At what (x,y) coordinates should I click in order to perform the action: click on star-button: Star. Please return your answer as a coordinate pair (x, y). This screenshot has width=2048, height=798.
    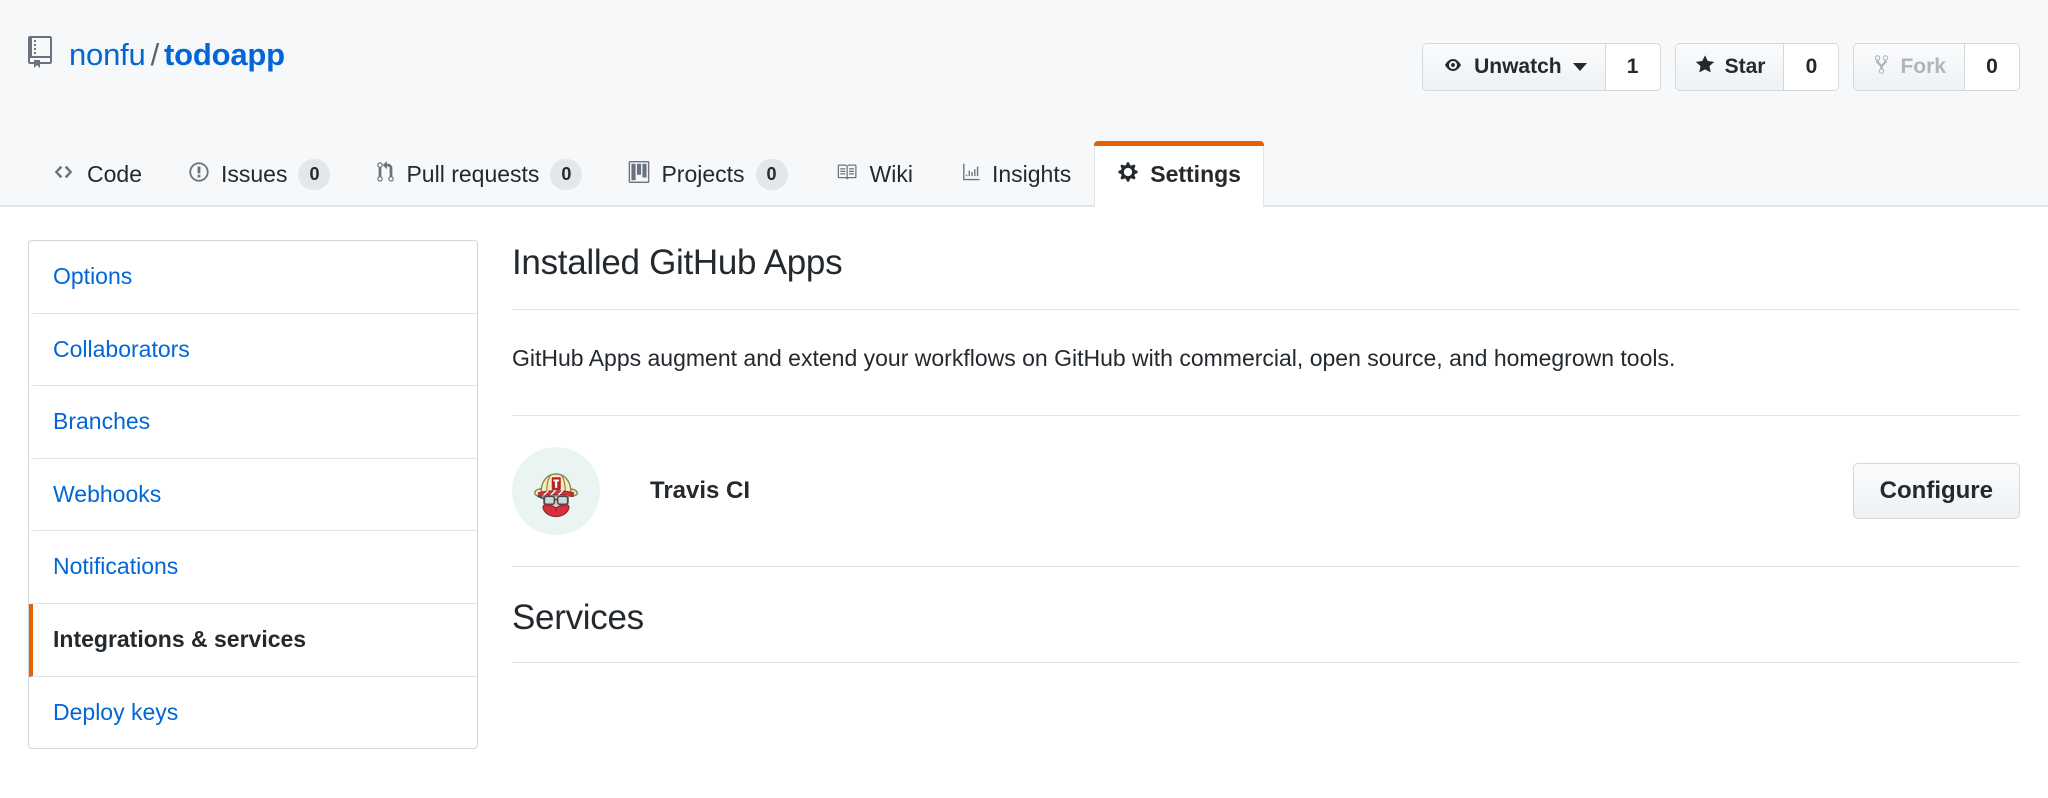
    Looking at the image, I should click on (1730, 67).